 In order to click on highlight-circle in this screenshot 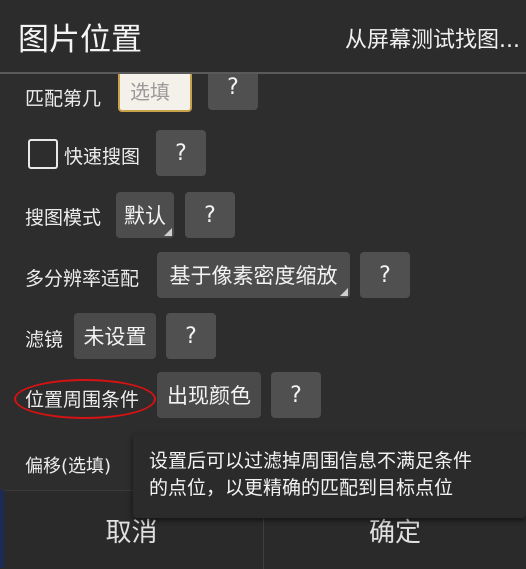, I will do `click(85, 399)`.